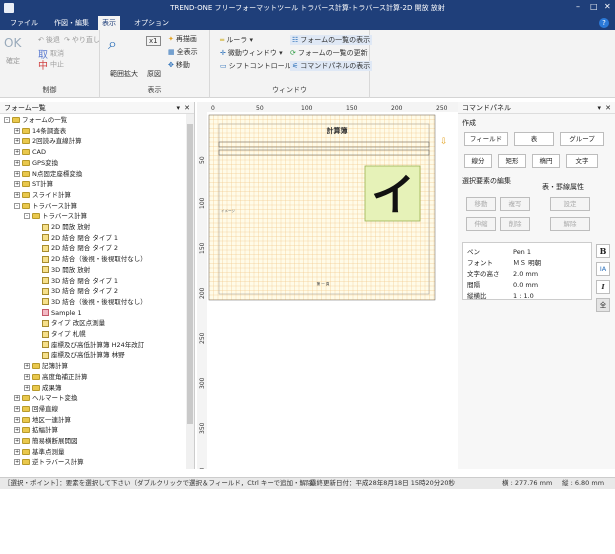 The width and height of the screenshot is (615, 554). I want to click on form-update-button: ⟳ フォームの一覧の更新, so click(329, 53).